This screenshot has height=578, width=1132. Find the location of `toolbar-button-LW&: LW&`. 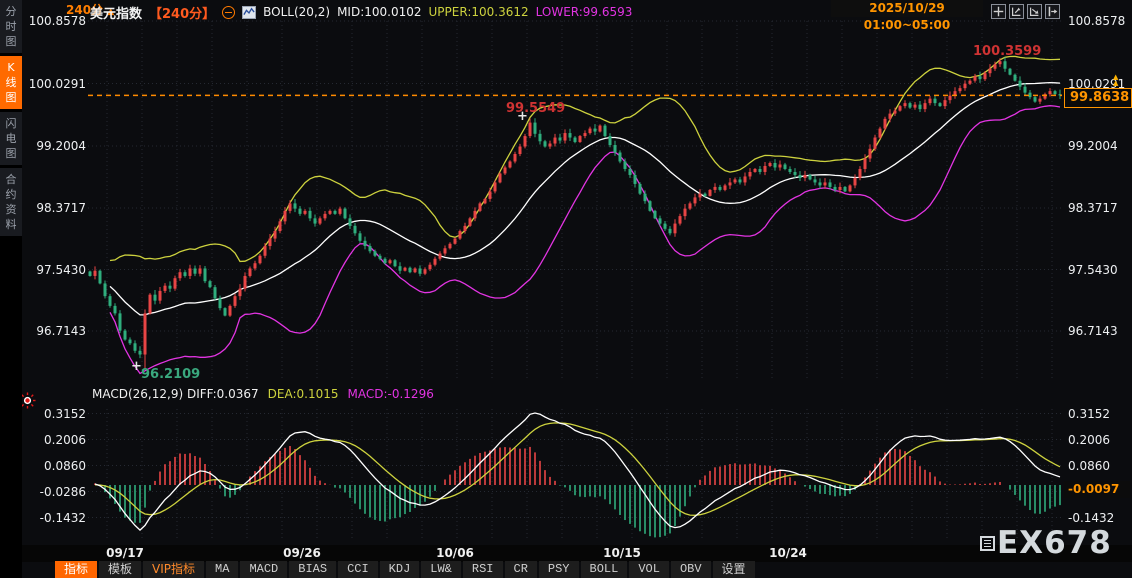

toolbar-button-LW&: LW& is located at coordinates (441, 569).